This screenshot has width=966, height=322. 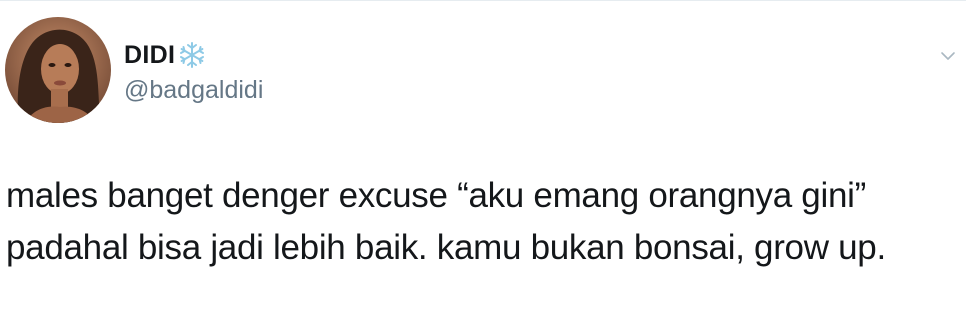 I want to click on user-handle: @badgaldidi, so click(x=193, y=90).